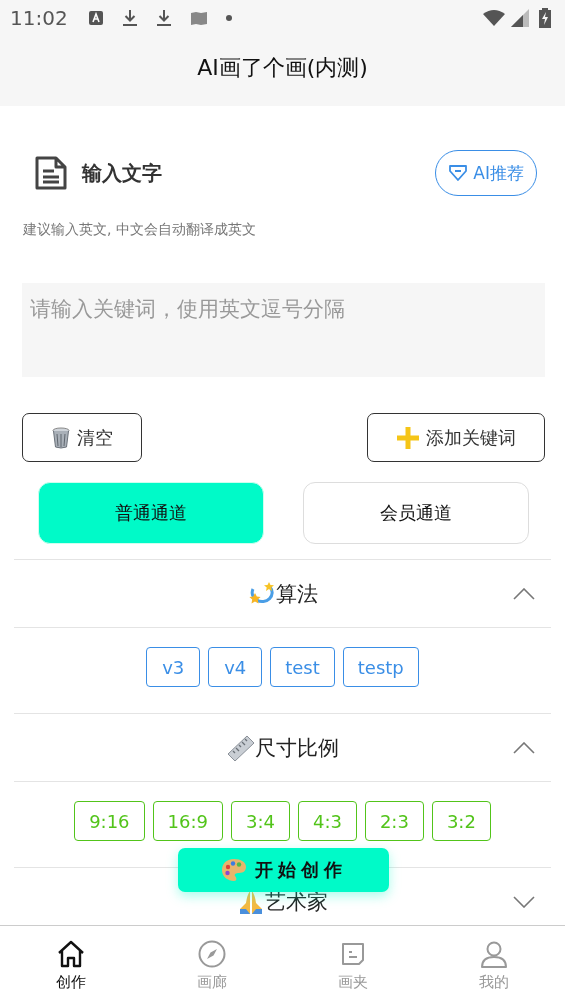  Describe the element at coordinates (211, 953) in the screenshot. I see `compass-icon` at that location.